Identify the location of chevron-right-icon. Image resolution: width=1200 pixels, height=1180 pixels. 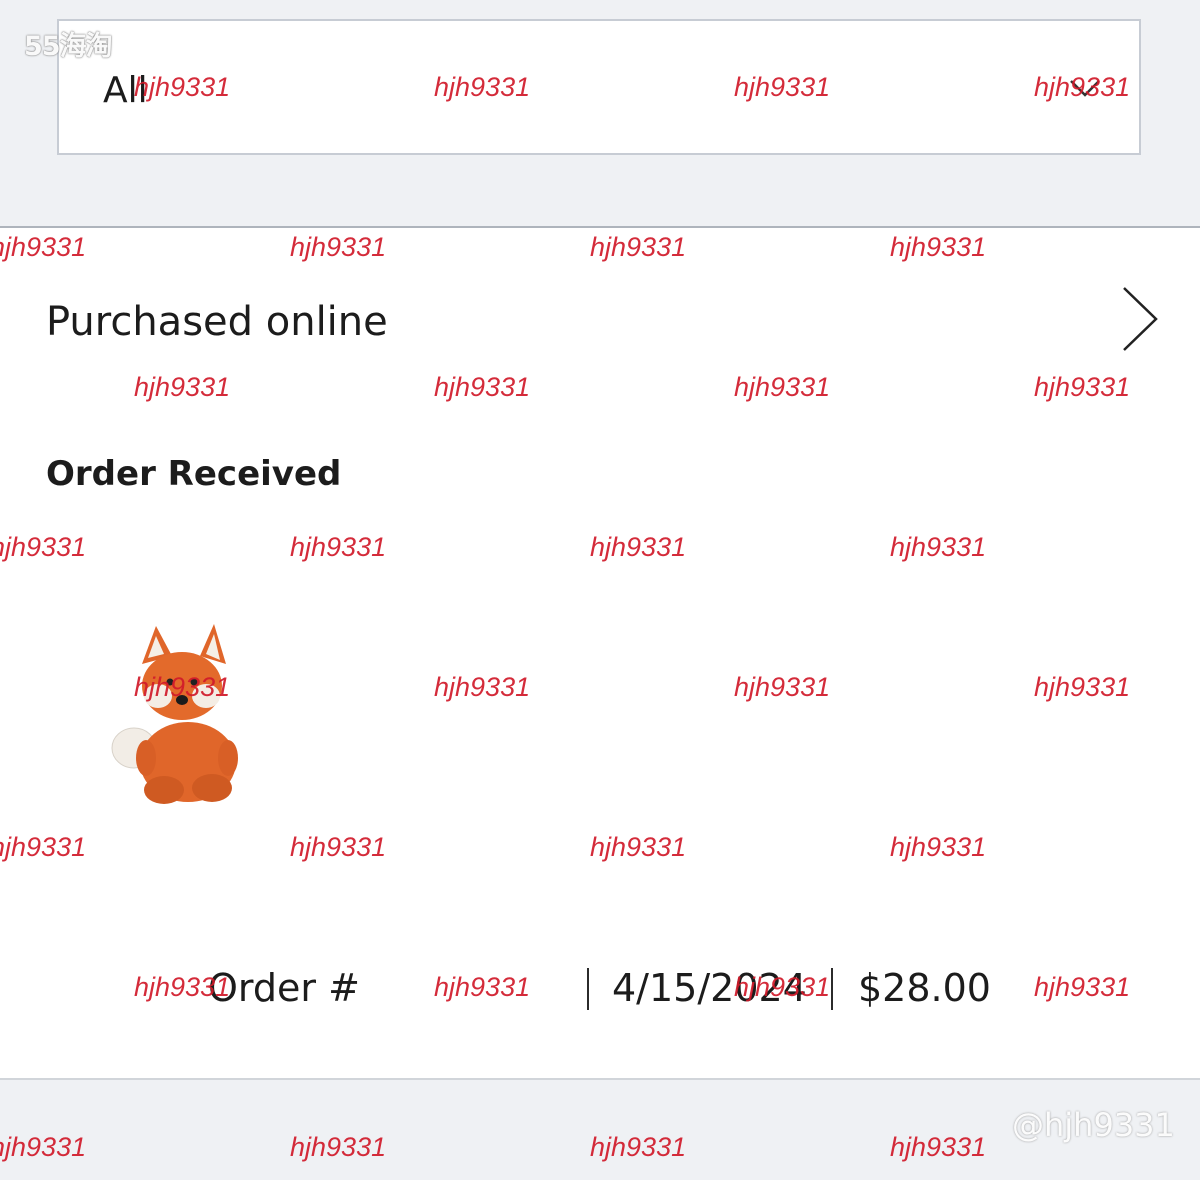
(1140, 319).